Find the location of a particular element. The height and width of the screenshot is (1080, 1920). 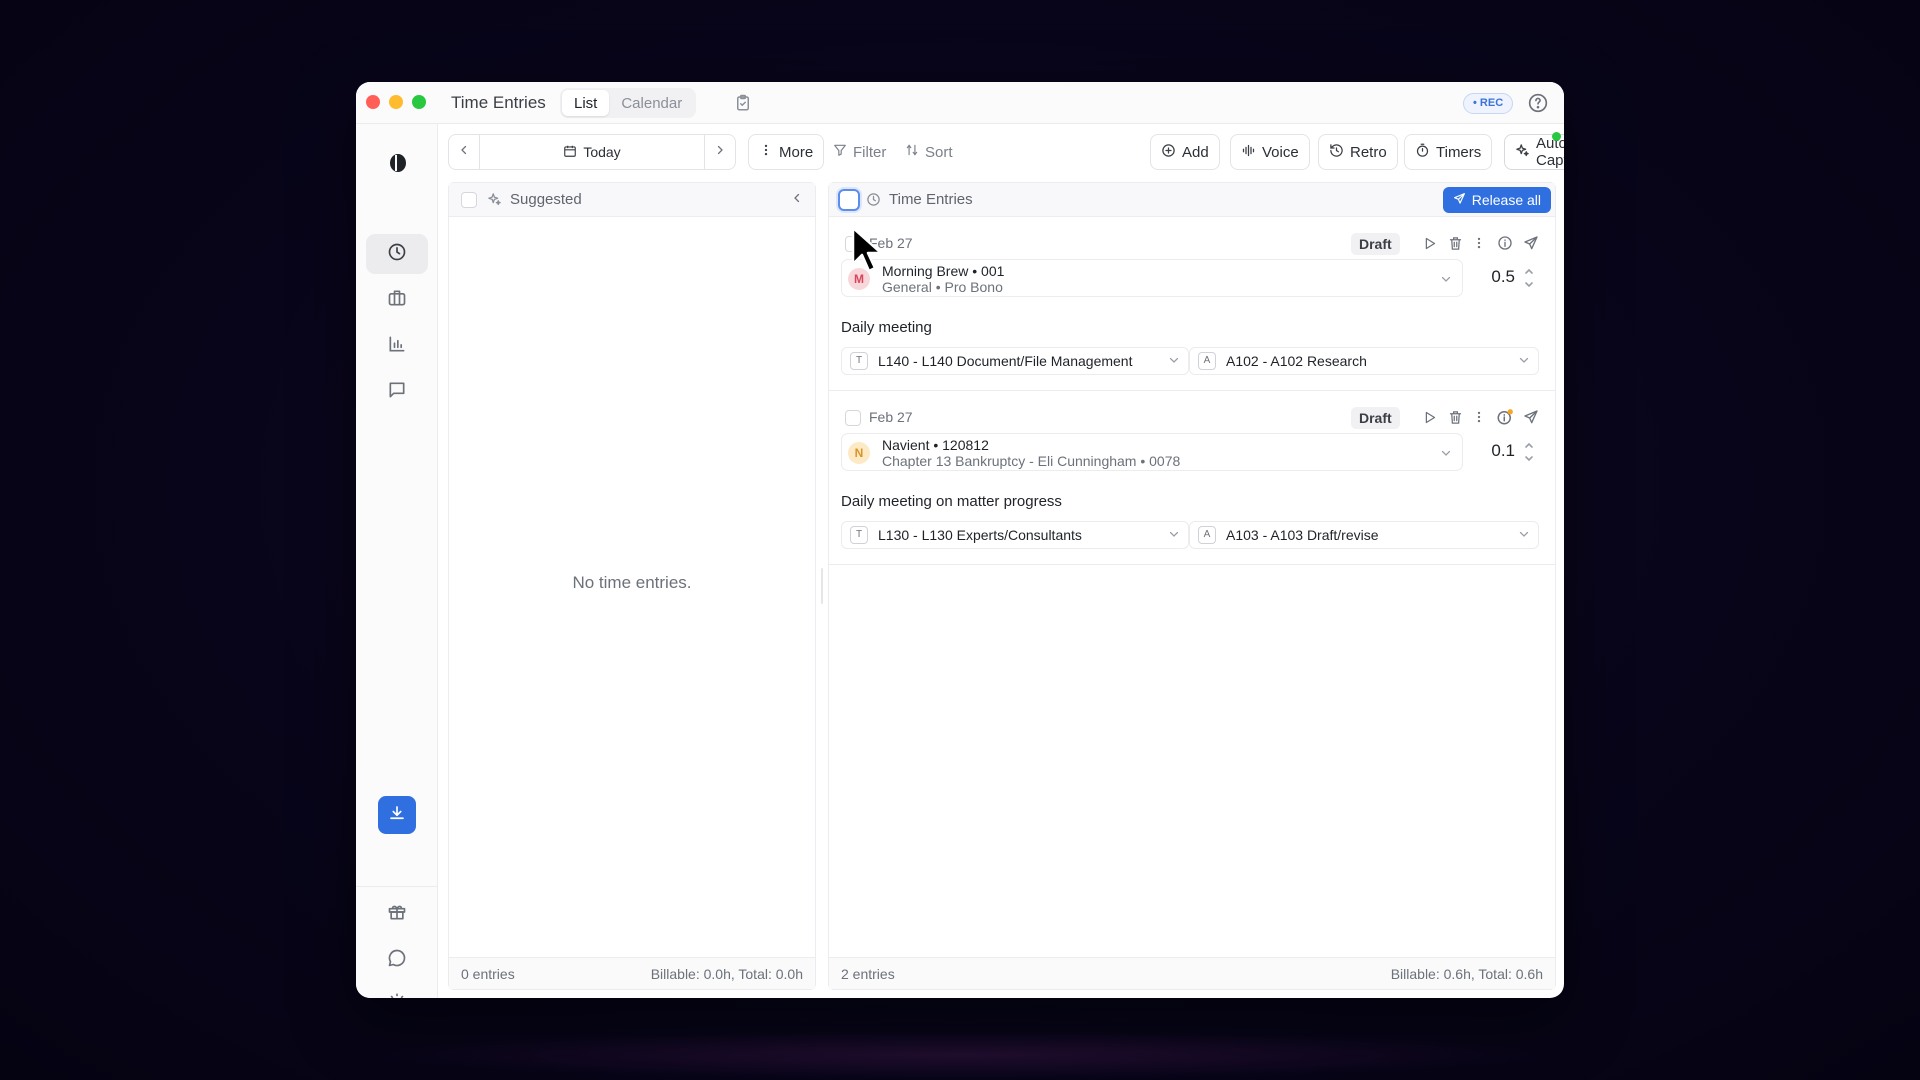

collapse-panel-button is located at coordinates (797, 200).